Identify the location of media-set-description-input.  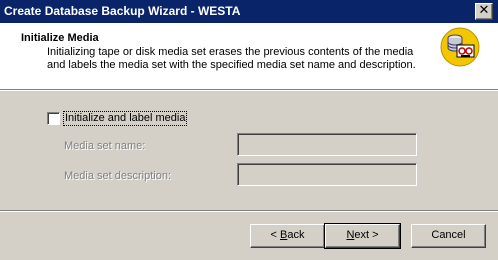
(327, 174).